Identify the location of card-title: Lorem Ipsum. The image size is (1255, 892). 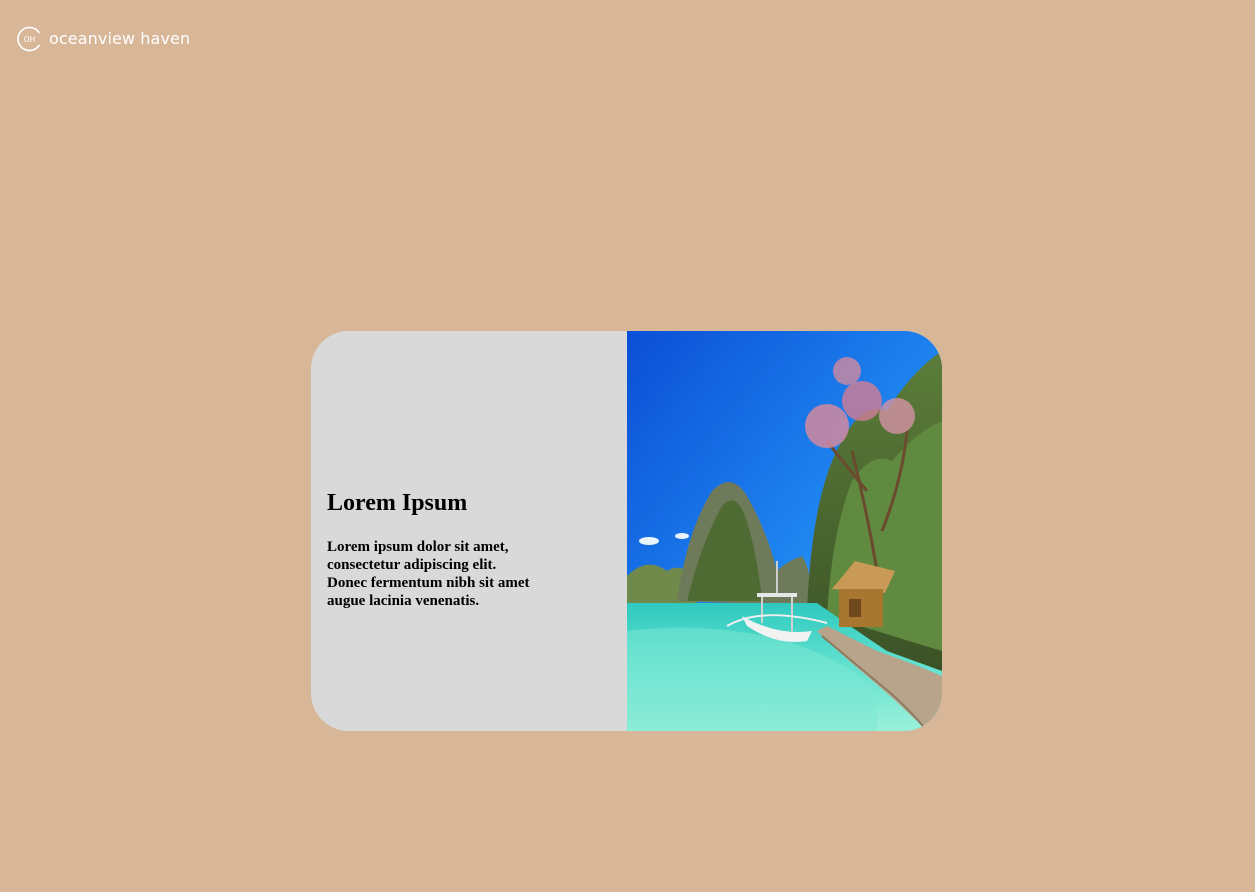
(397, 503).